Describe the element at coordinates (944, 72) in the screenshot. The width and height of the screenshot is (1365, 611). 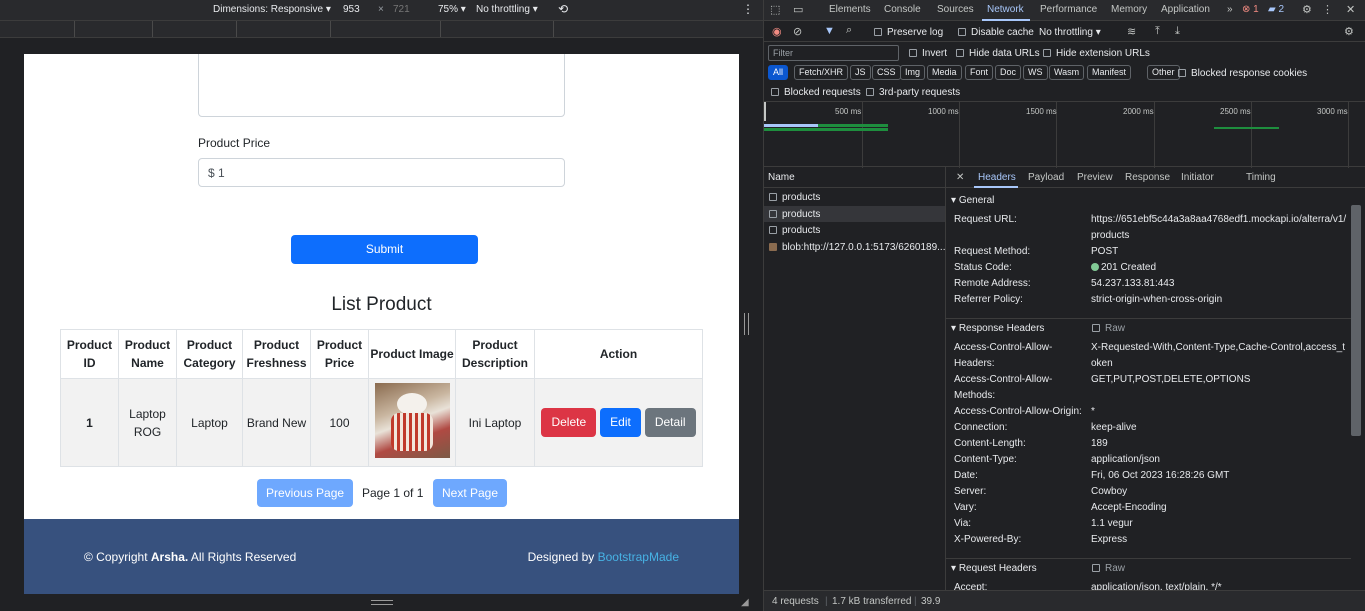
I see `type-media: Media` at that location.